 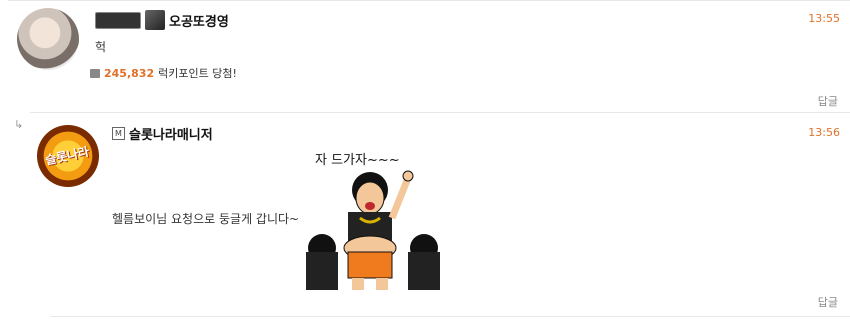 What do you see at coordinates (199, 20) in the screenshot?
I see `nickname: 오공또경영` at bounding box center [199, 20].